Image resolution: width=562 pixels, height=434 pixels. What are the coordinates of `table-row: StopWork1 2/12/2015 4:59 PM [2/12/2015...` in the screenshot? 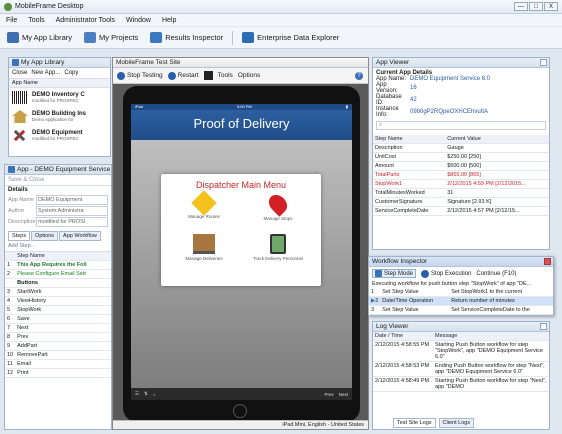 It's located at (461, 184).